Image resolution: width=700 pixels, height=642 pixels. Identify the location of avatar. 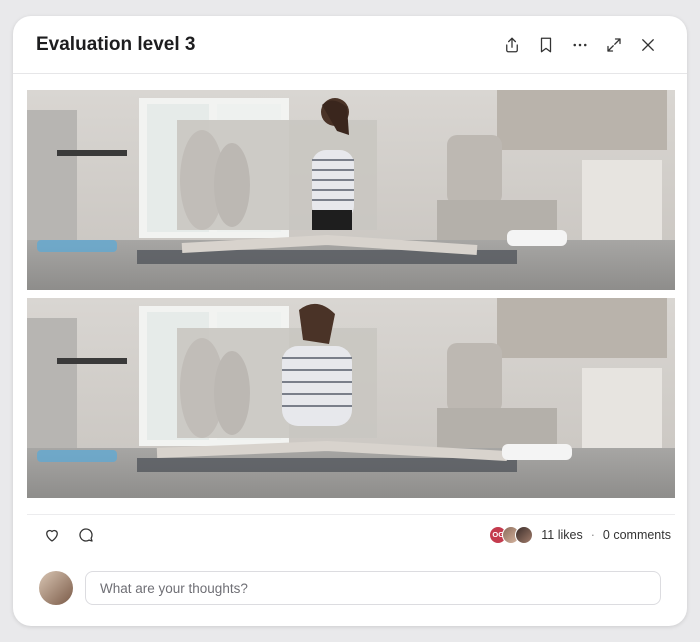
(524, 534).